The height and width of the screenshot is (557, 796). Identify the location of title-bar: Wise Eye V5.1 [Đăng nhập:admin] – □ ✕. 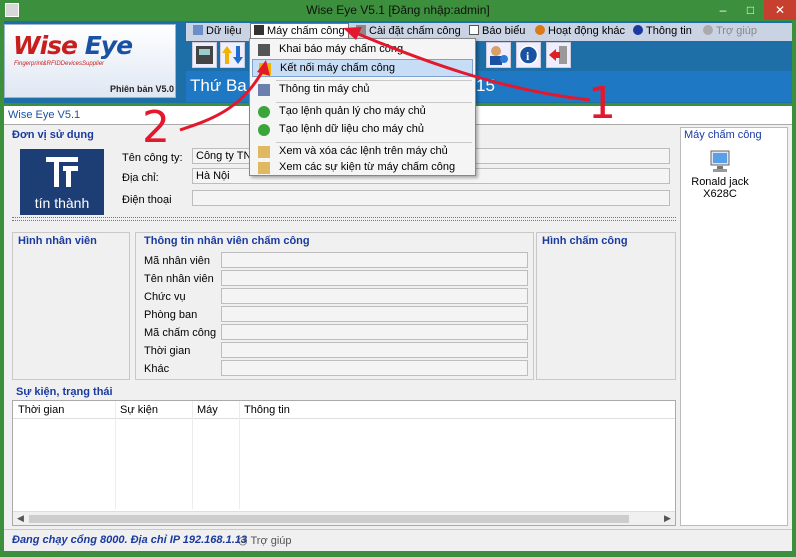
(398, 10).